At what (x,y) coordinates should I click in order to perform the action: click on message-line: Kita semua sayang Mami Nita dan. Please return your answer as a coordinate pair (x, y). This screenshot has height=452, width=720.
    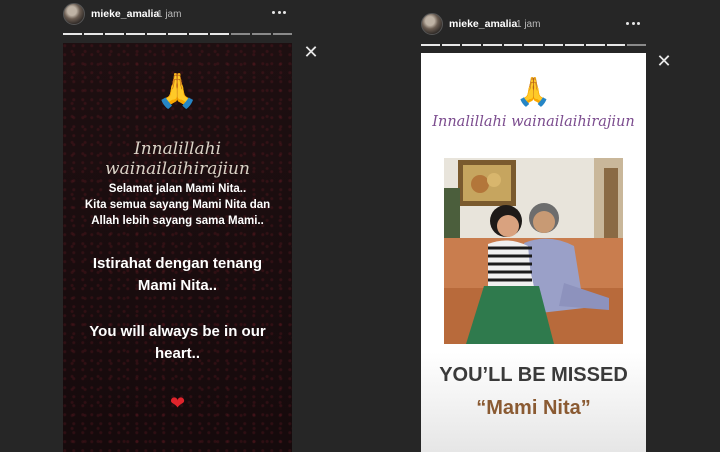
    Looking at the image, I should click on (177, 205).